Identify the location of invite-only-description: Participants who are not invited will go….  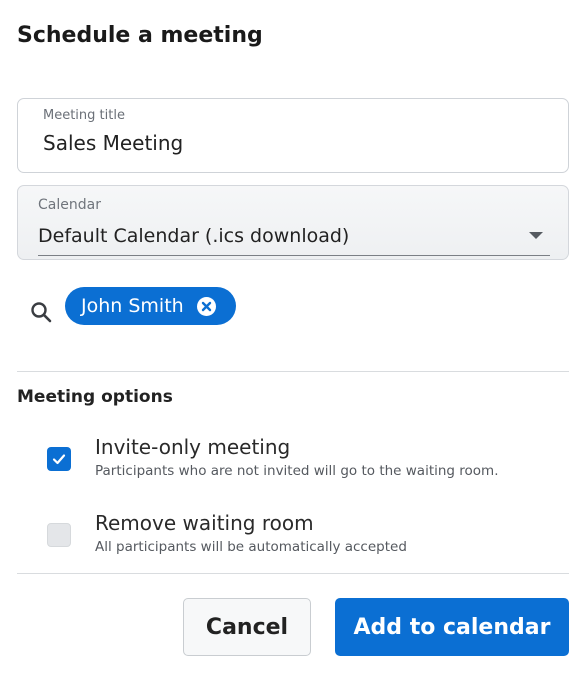
(297, 471).